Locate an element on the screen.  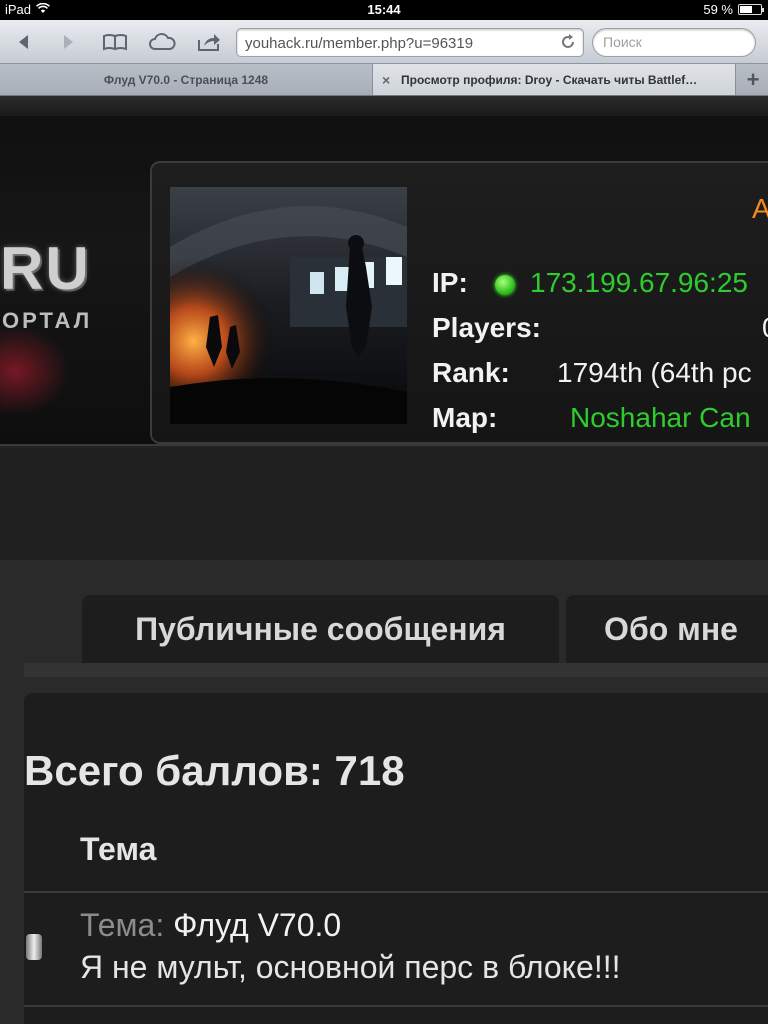
total-points: Всего баллов: 718 is located at coordinates (214, 770).